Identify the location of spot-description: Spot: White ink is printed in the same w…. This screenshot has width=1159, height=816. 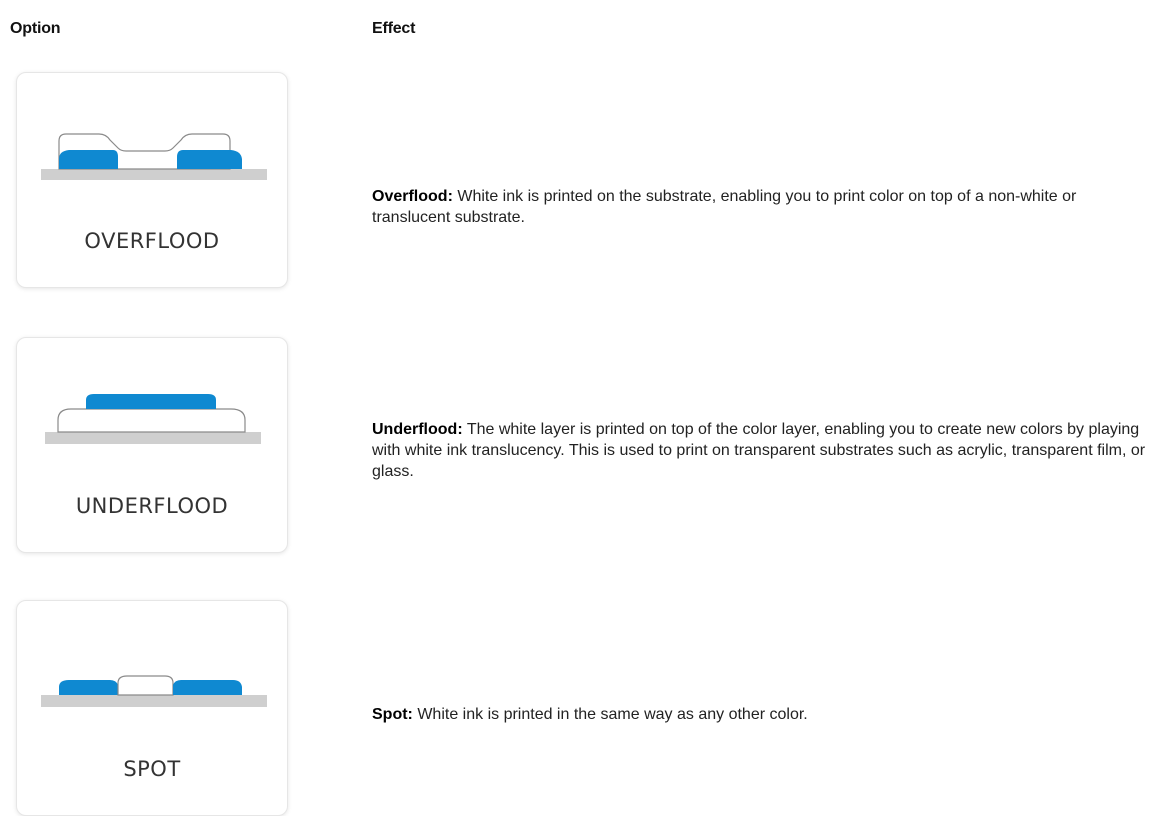
(765, 714).